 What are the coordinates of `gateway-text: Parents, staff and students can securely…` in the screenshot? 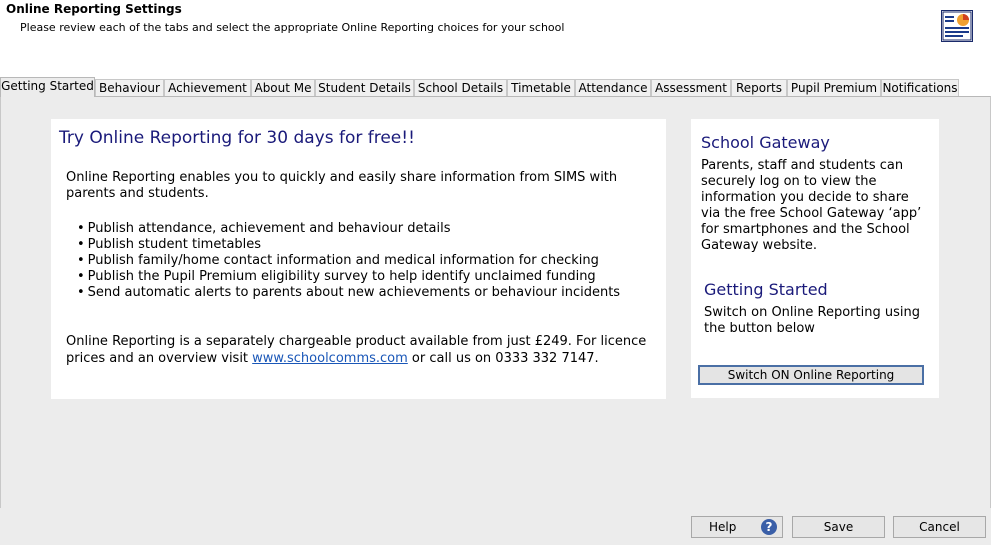 It's located at (811, 205).